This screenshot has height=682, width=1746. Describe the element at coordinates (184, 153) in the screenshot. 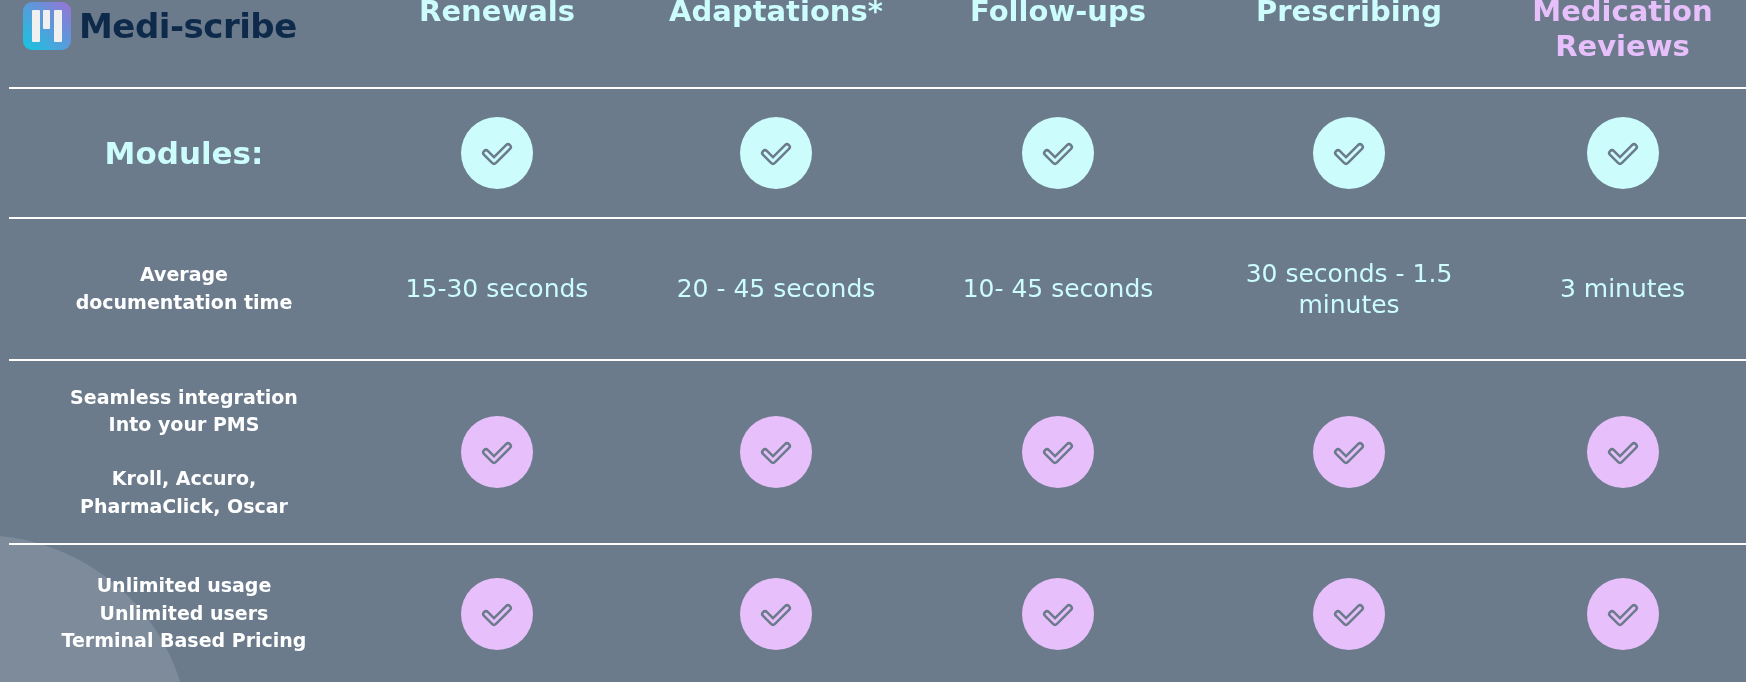

I see `row-heading: Modules:` at that location.